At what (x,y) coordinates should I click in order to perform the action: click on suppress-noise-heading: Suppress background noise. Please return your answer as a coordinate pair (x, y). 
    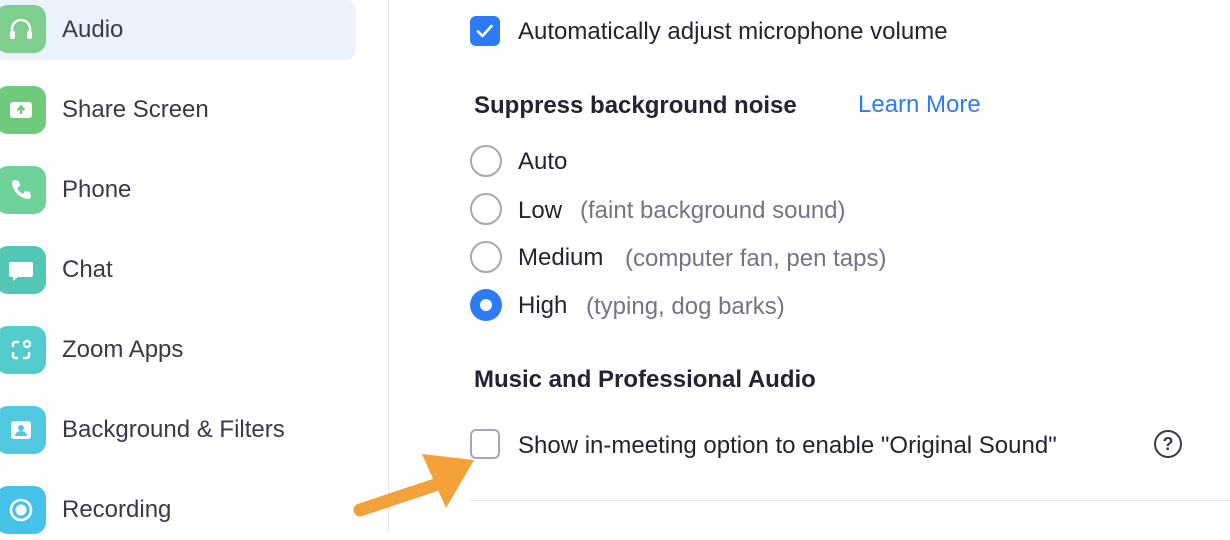
    Looking at the image, I should click on (635, 105).